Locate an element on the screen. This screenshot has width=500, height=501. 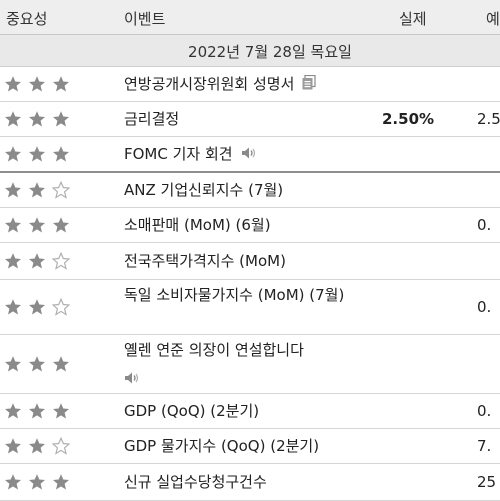
event-name: 독일 소비자물가지수 (MoM) (7월) is located at coordinates (244, 295).